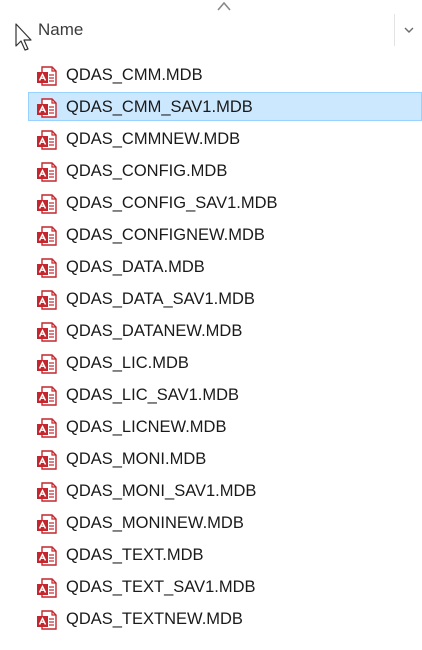 This screenshot has height=650, width=422. Describe the element at coordinates (154, 619) in the screenshot. I see `file-name: QDAS_TEXTNEW.MDB` at that location.